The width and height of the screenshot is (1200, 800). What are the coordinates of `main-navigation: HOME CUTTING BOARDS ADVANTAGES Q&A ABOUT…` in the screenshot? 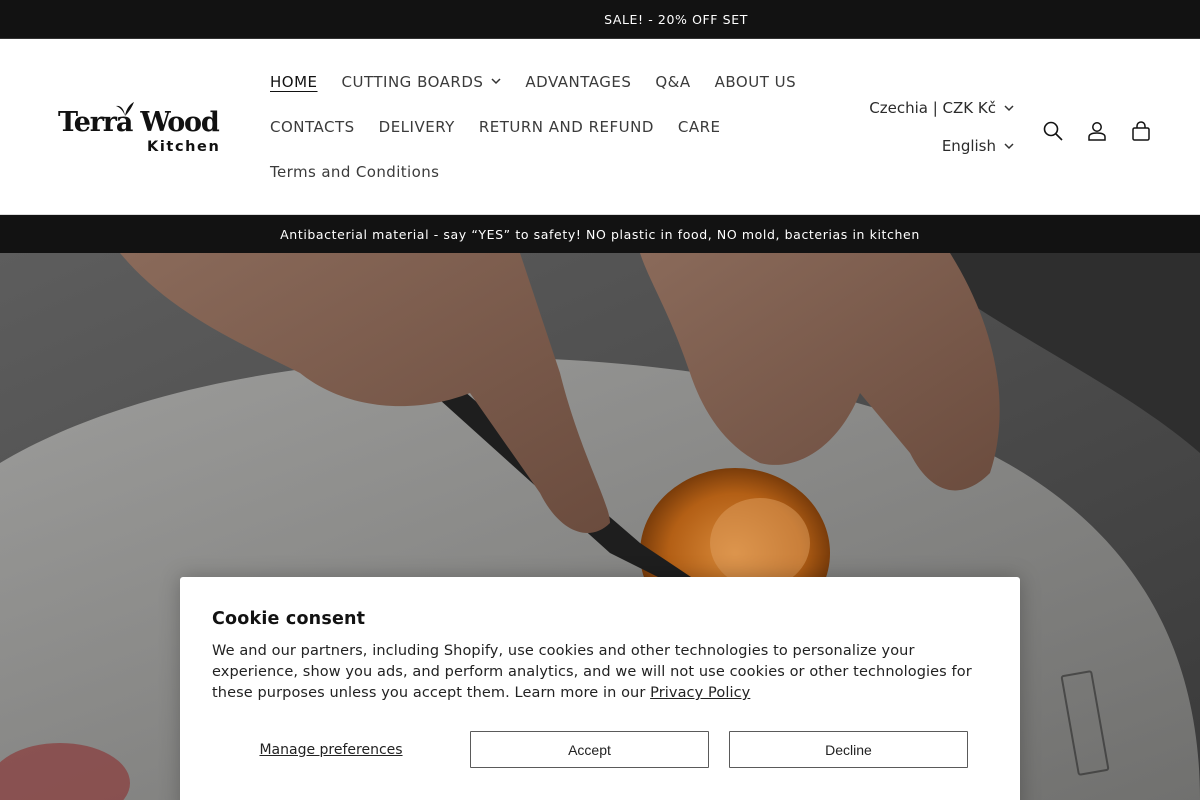 It's located at (527, 126).